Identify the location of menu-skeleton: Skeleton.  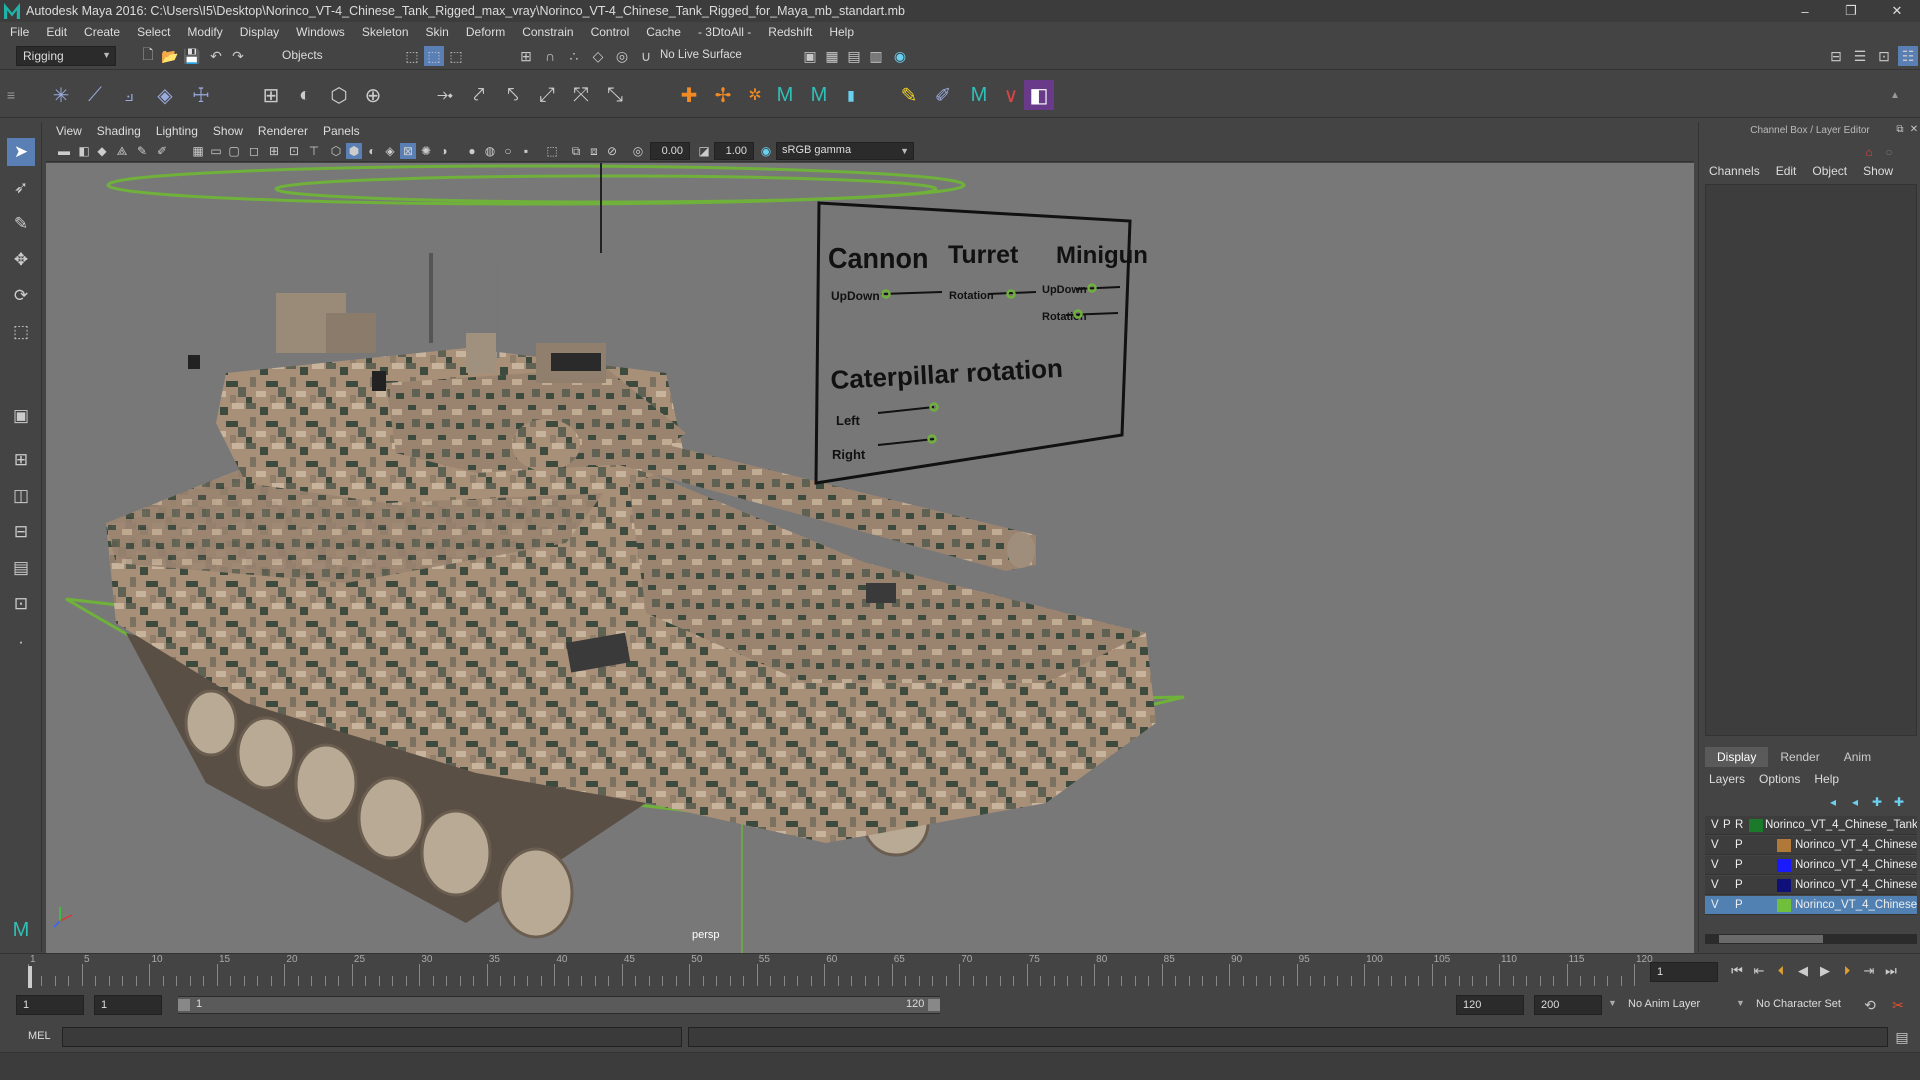
(385, 32).